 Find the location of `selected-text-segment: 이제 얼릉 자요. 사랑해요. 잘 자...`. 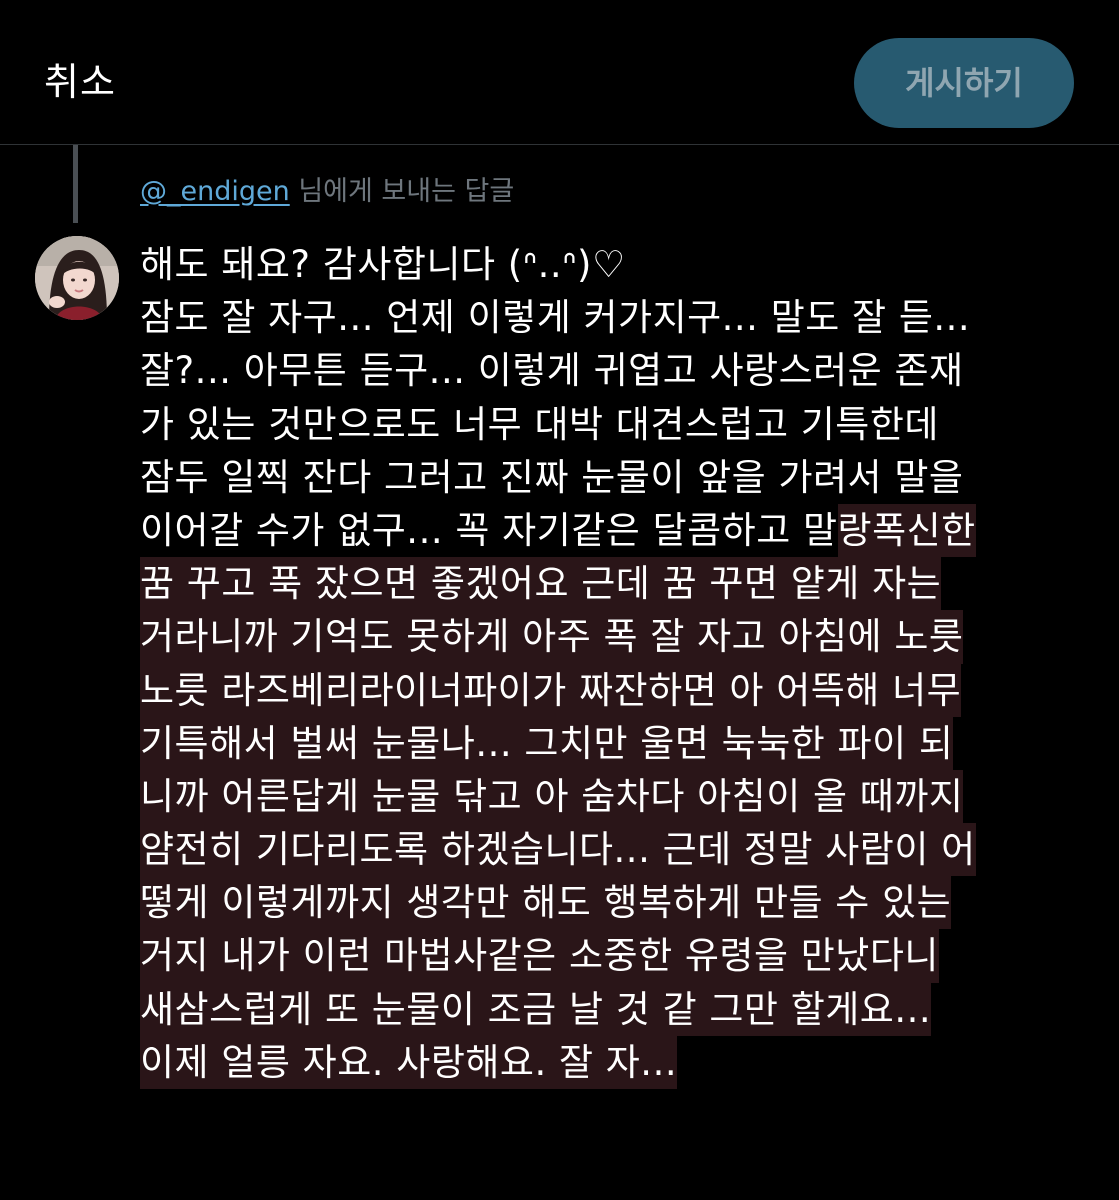

selected-text-segment: 이제 얼릉 자요. 사랑해요. 잘 자... is located at coordinates (409, 1062).